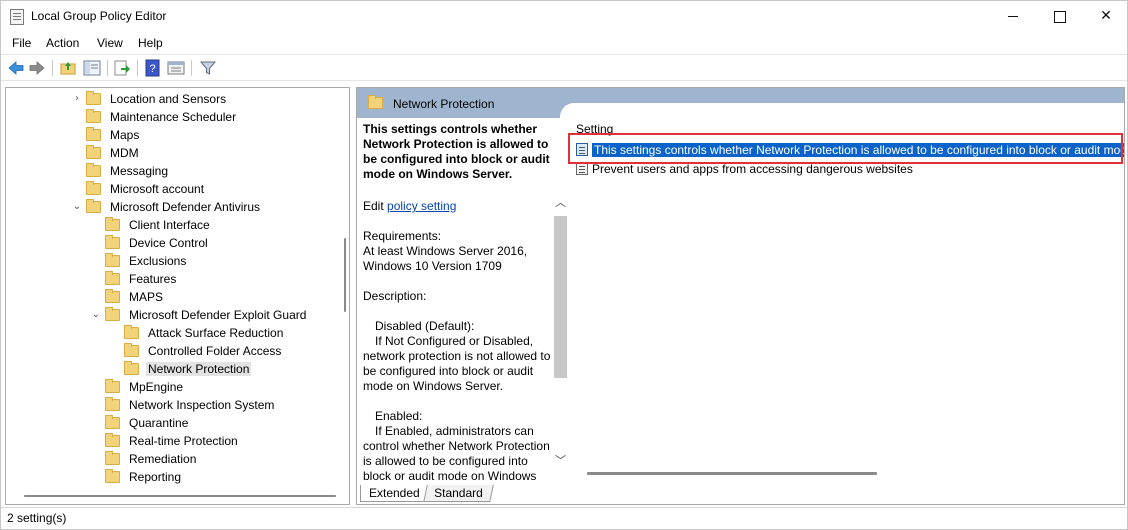 The image size is (1128, 530). I want to click on tree-node-label: MDM, so click(124, 153).